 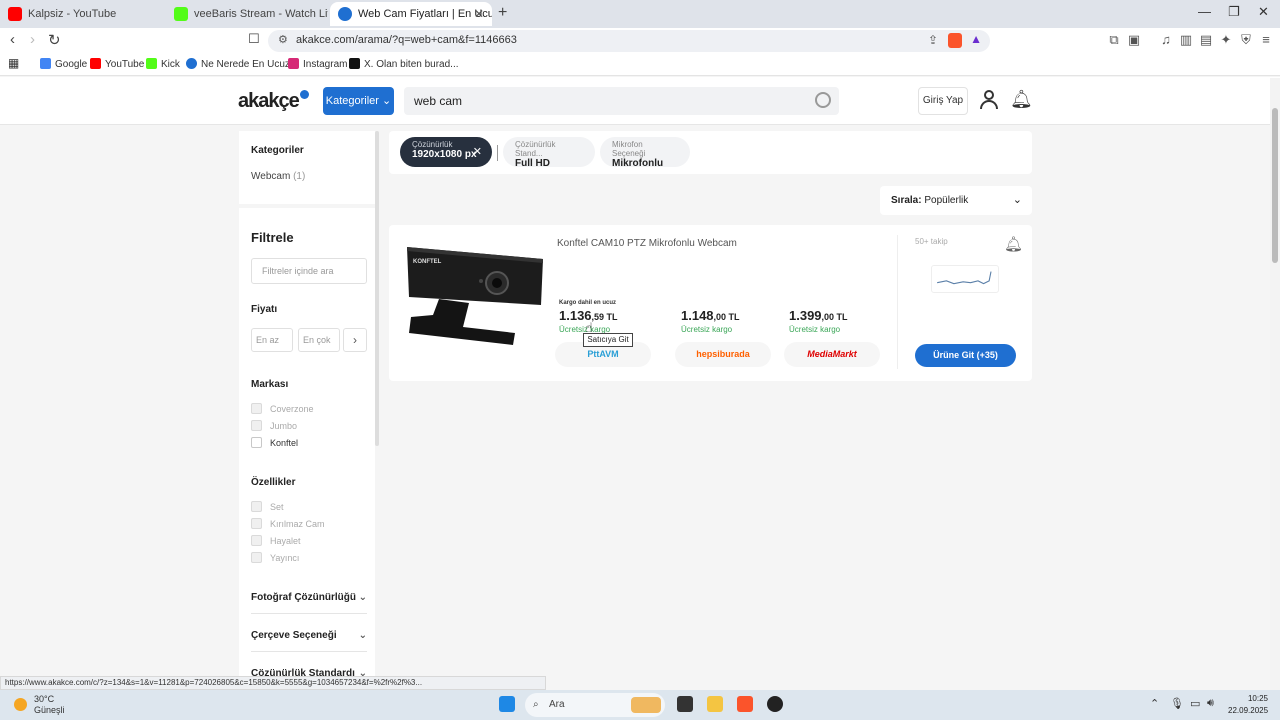 I want to click on bookmark-instagram: Instagram, so click(x=317, y=64).